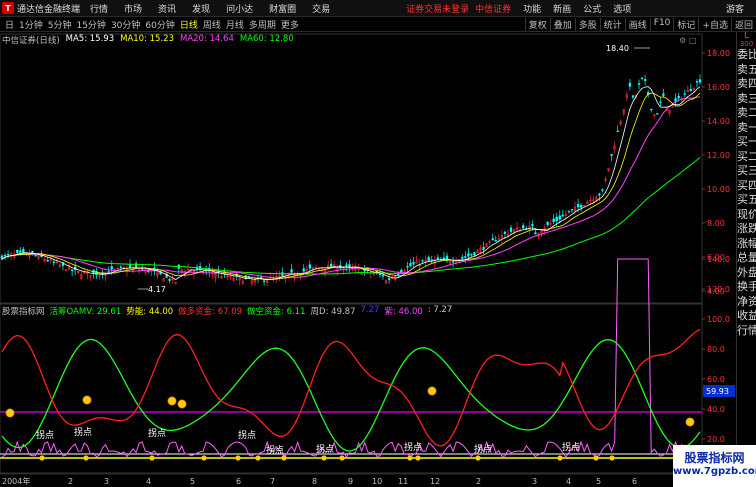 The image size is (756, 487). Describe the element at coordinates (746, 55) in the screenshot. I see `sidebar-item: 委比` at that location.